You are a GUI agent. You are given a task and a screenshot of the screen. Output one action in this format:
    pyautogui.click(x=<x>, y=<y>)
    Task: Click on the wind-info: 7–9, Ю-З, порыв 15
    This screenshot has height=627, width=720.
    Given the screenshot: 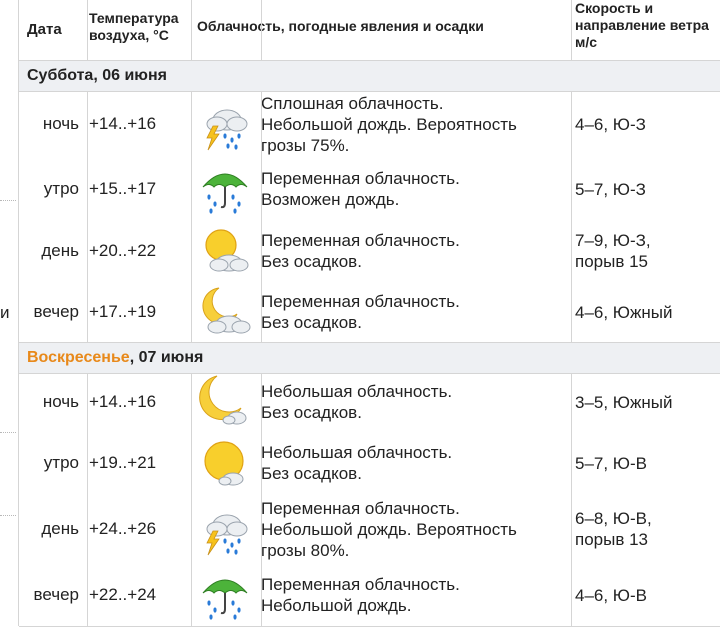 What is the action you would take?
    pyautogui.click(x=647, y=251)
    